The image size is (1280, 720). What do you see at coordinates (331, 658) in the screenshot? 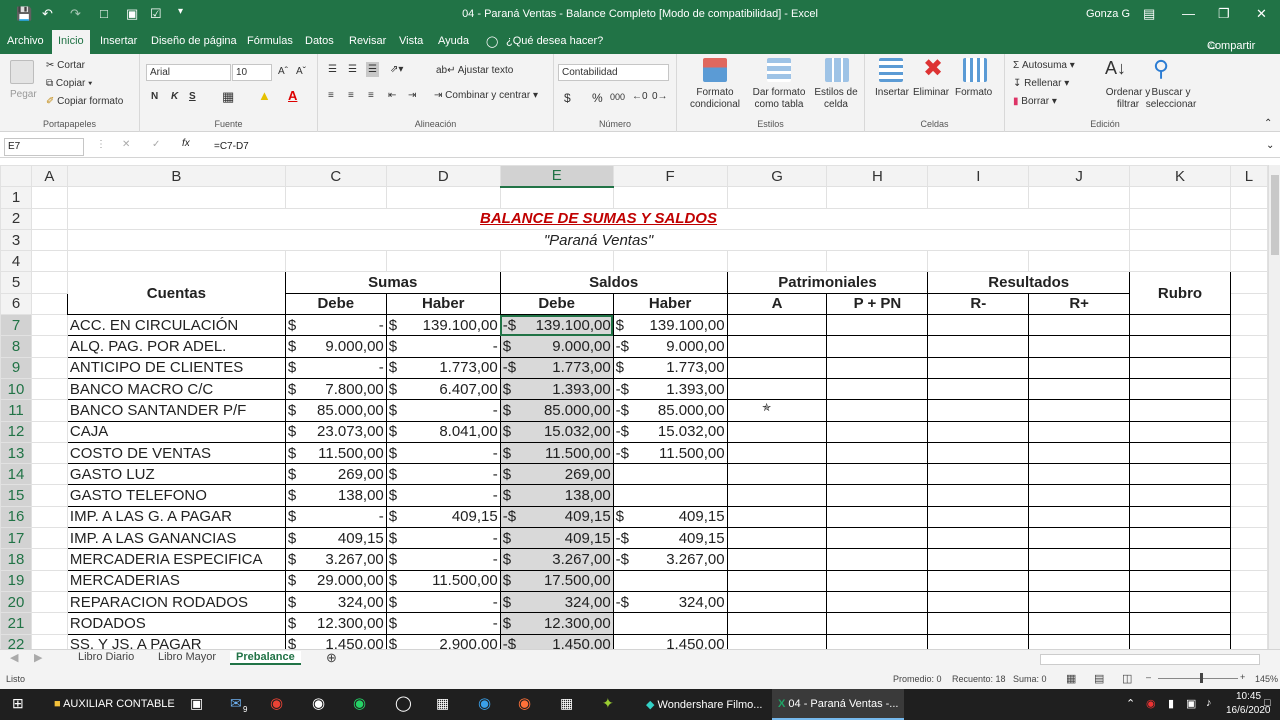
I see `add-sheet-icon: ⊕` at bounding box center [331, 658].